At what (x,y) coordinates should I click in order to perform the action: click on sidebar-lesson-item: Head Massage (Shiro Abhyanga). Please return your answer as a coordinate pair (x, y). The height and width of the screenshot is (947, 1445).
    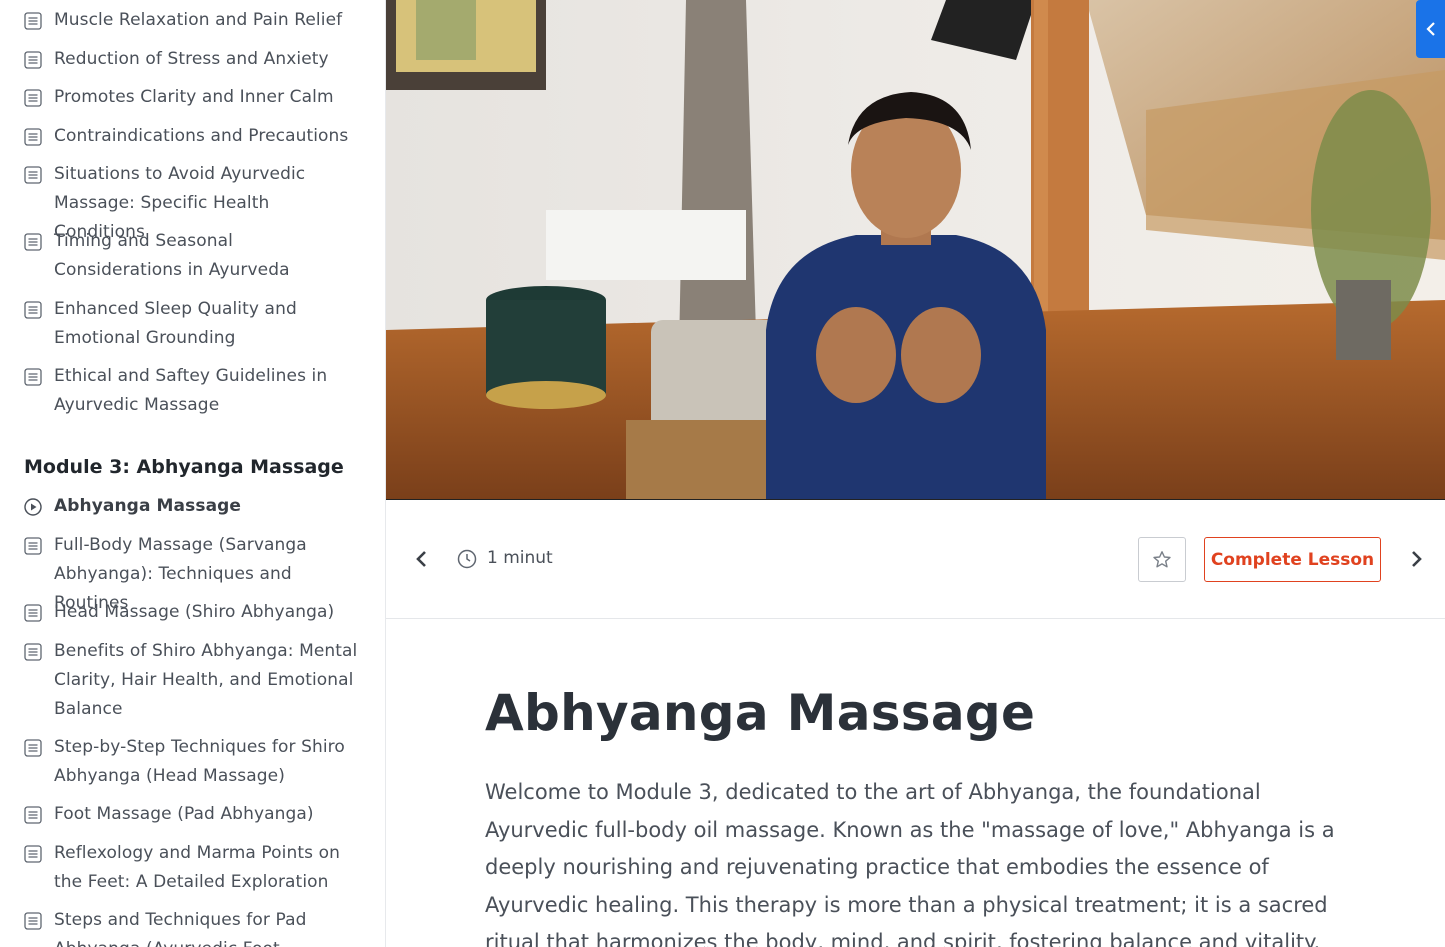
    Looking at the image, I should click on (194, 614).